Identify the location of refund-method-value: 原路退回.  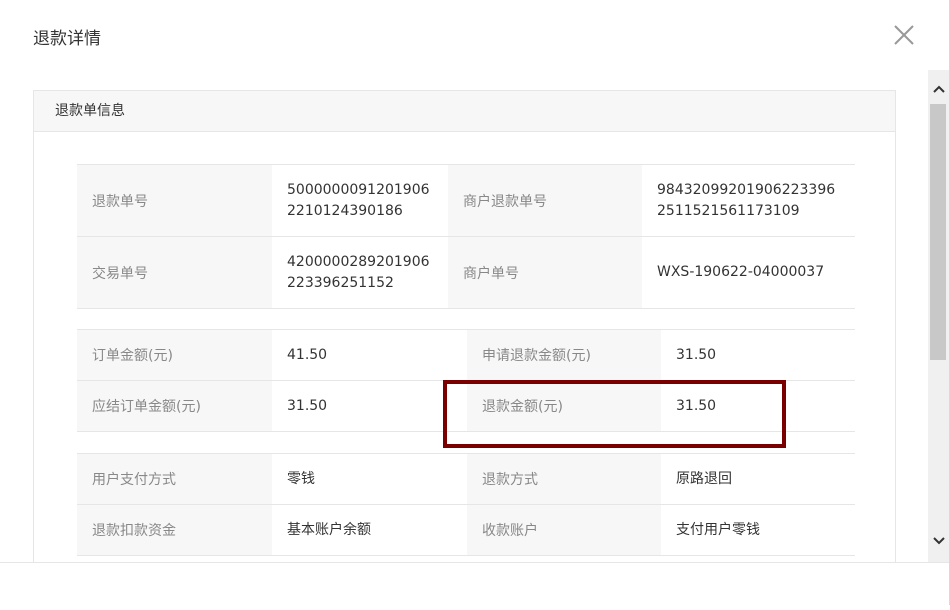
(758, 479).